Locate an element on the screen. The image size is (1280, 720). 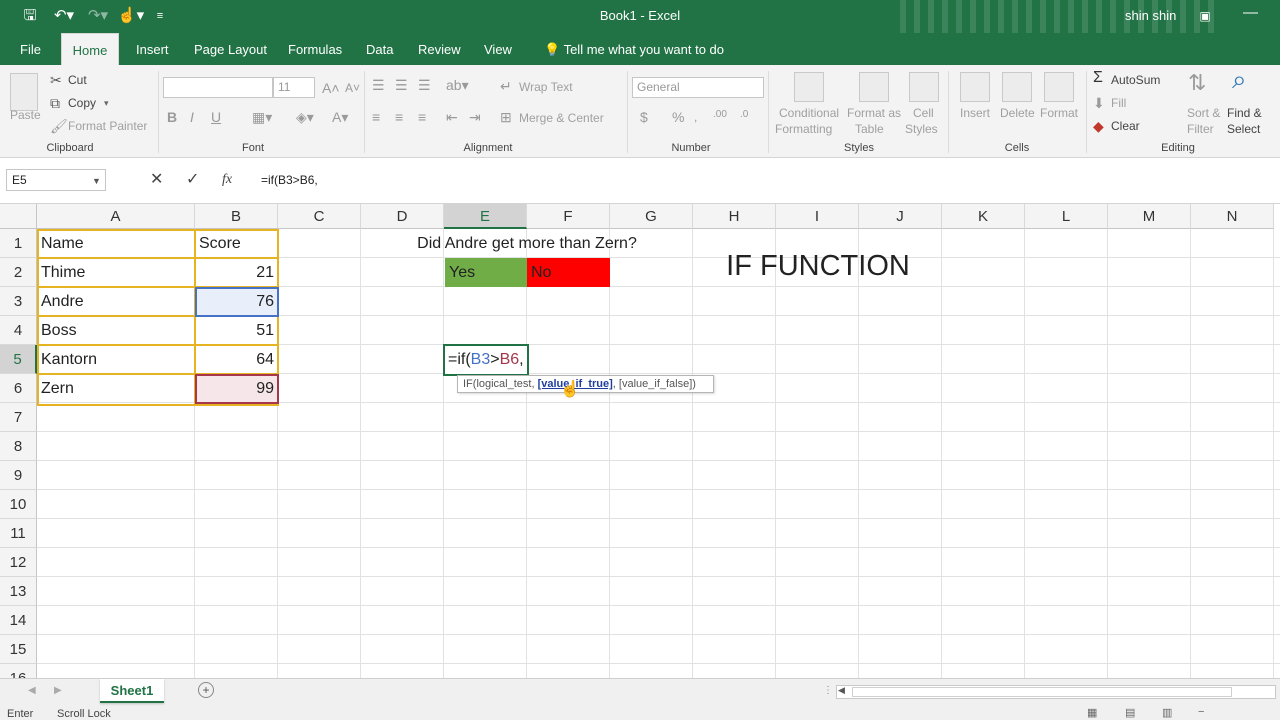
row-header-9: 9 is located at coordinates (18, 475).